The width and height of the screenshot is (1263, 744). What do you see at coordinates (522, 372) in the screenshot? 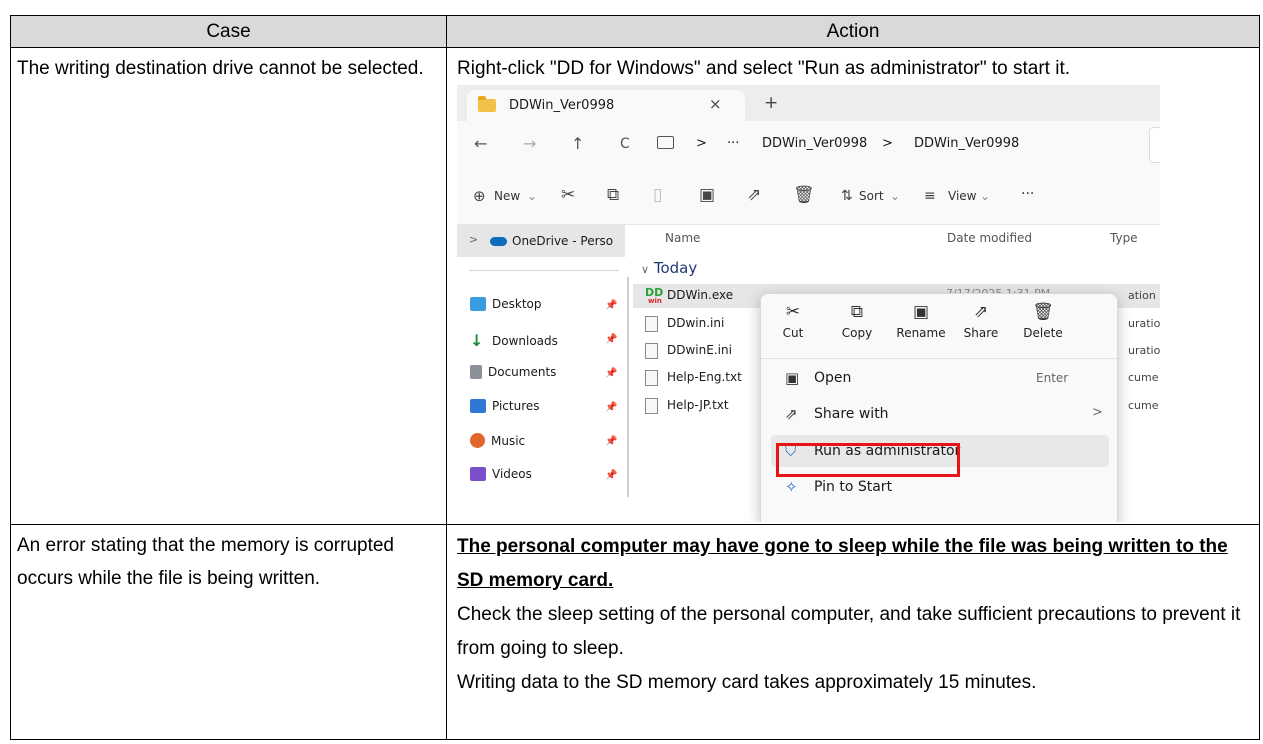
I see `nav-item-label: Documents` at bounding box center [522, 372].